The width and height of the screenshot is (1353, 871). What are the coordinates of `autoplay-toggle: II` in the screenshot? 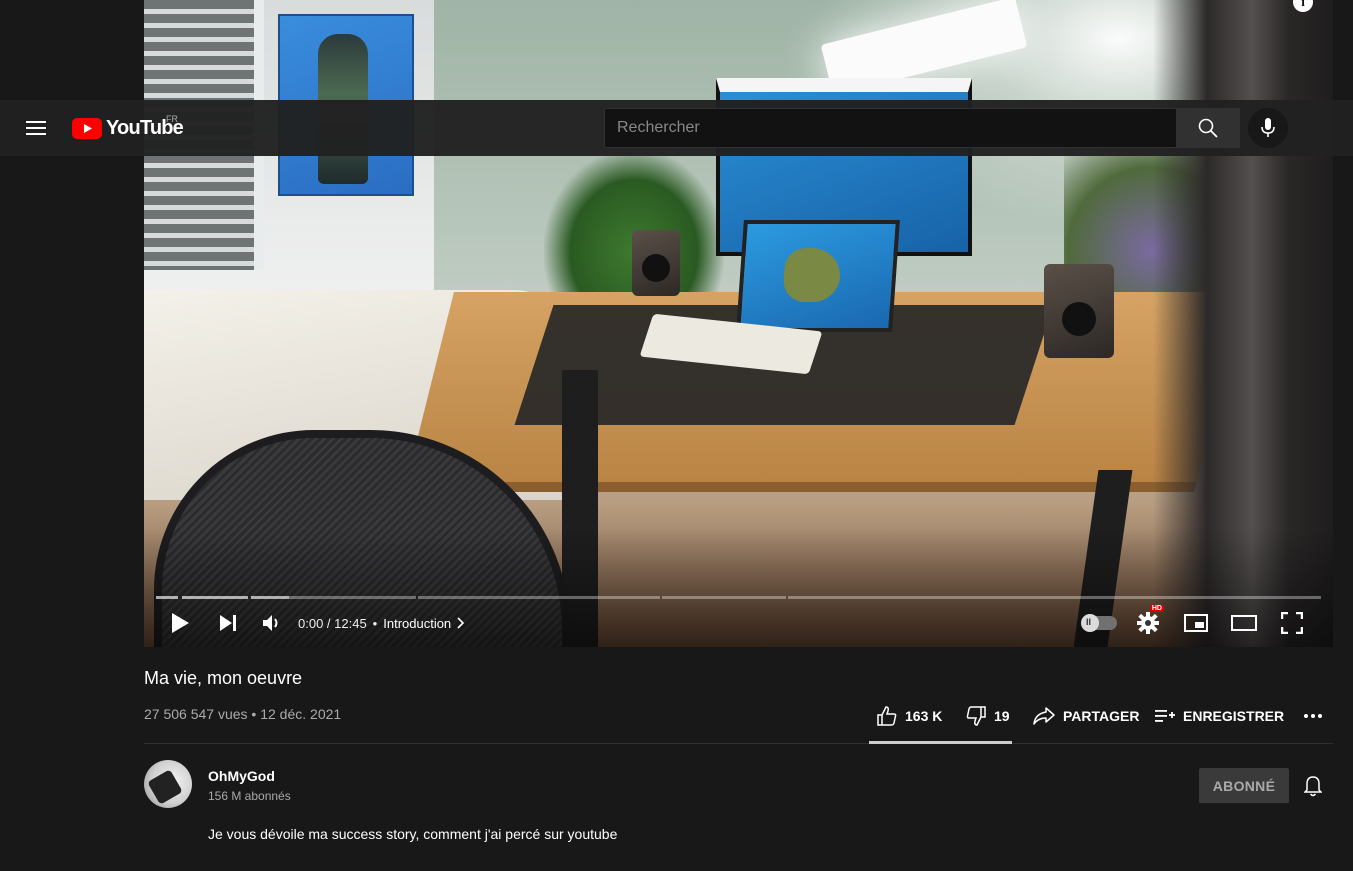 It's located at (1099, 623).